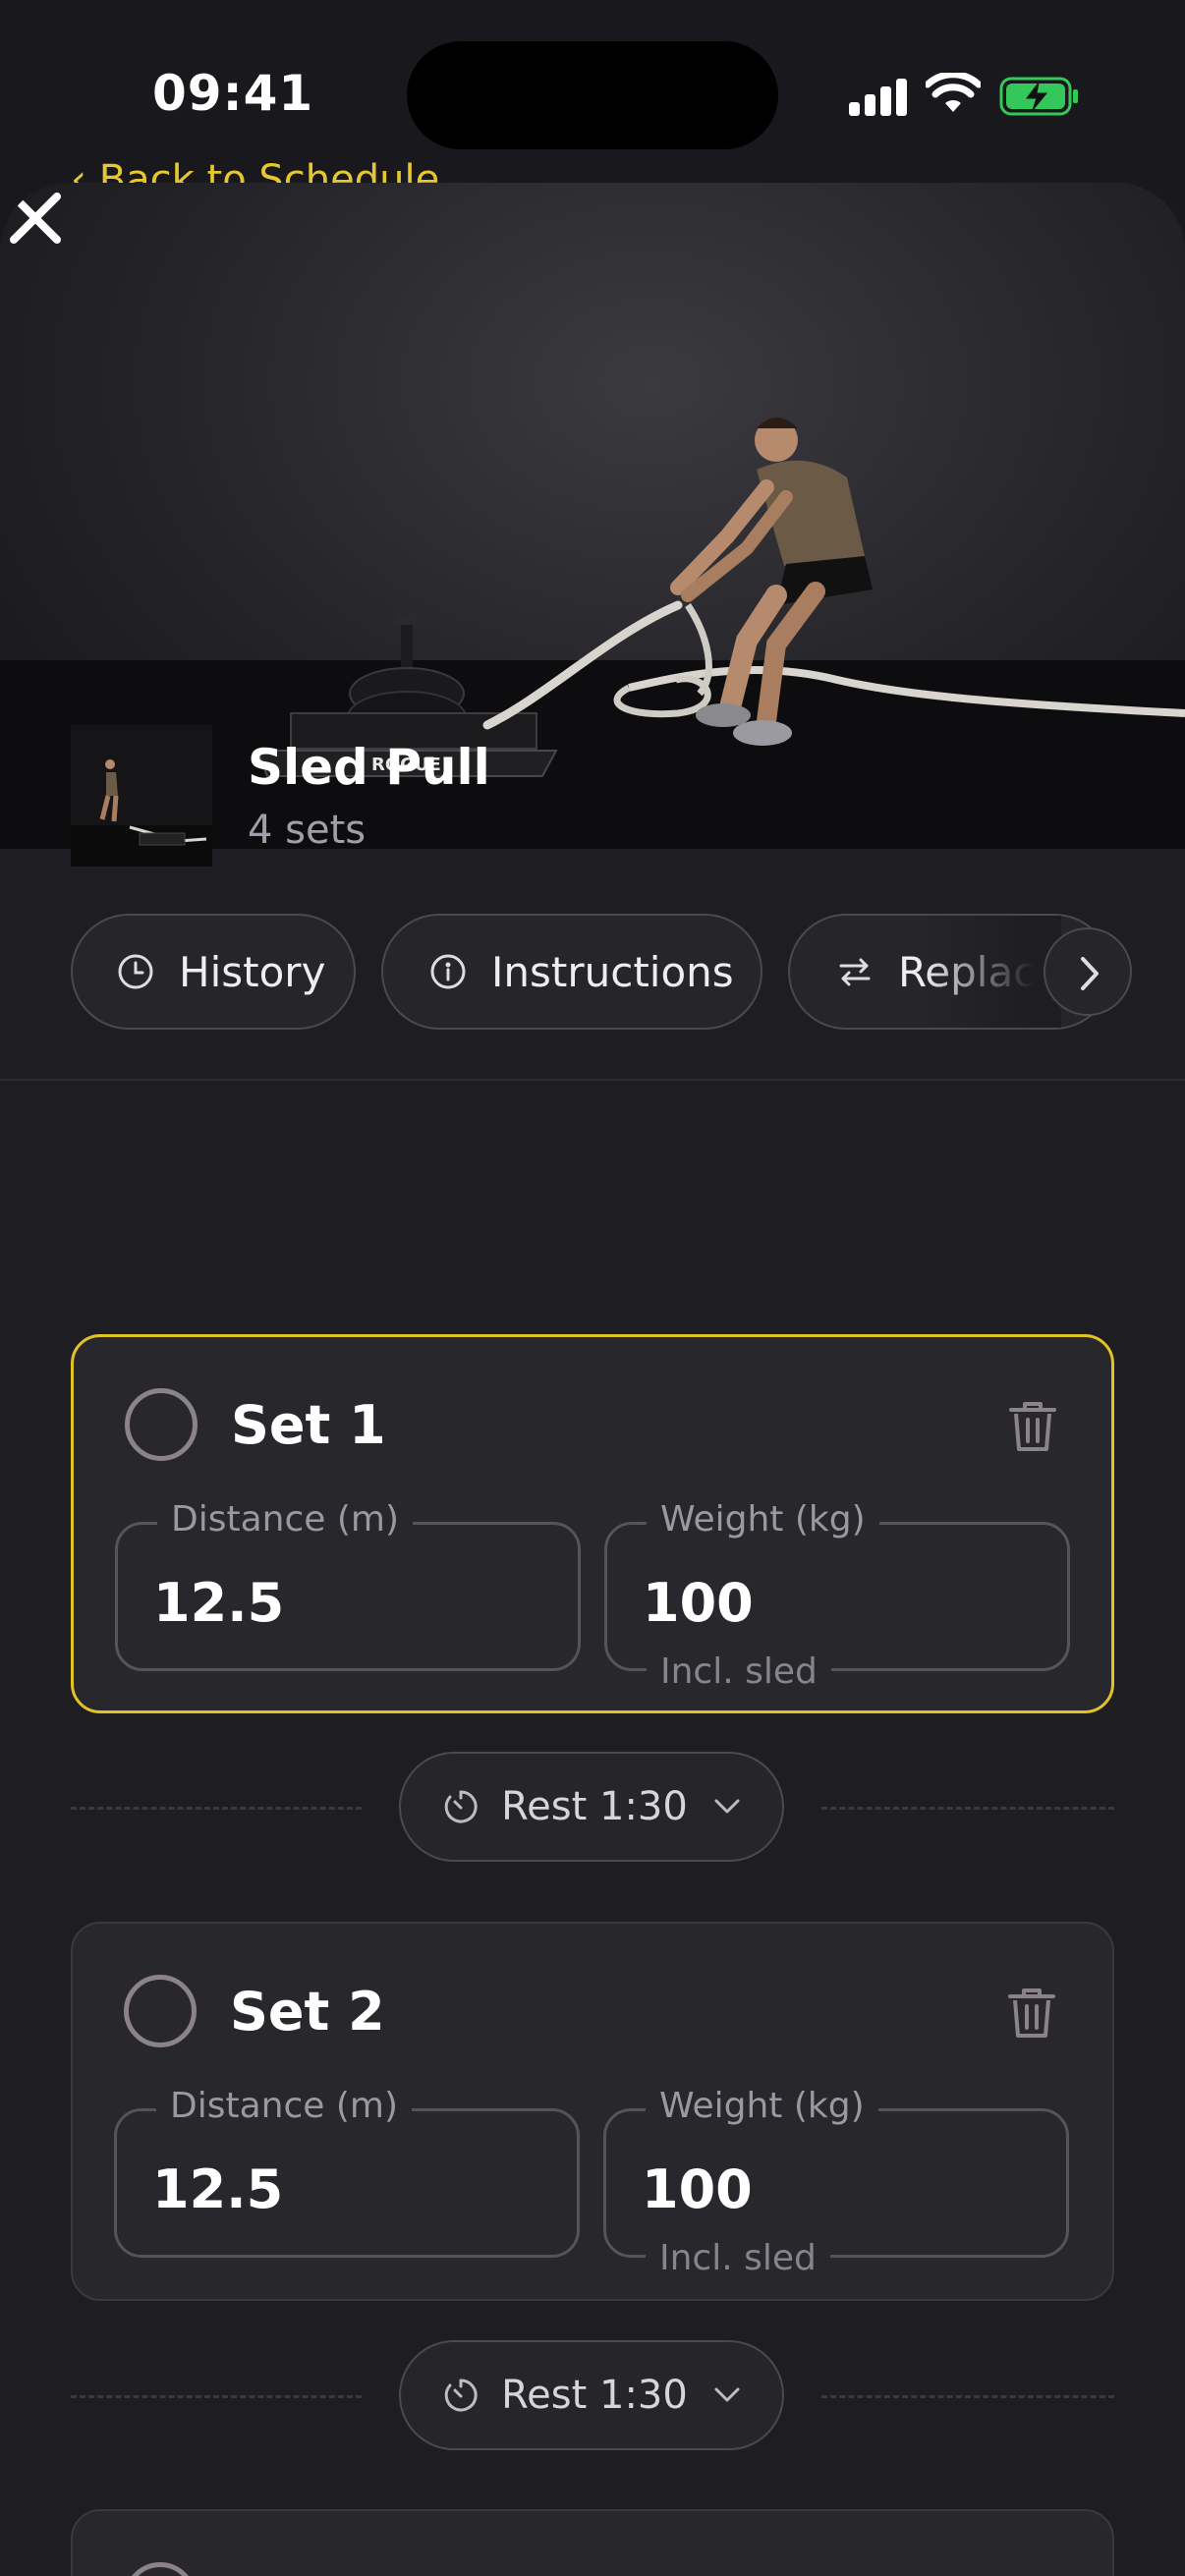  What do you see at coordinates (35, 218) in the screenshot?
I see `close-icon` at bounding box center [35, 218].